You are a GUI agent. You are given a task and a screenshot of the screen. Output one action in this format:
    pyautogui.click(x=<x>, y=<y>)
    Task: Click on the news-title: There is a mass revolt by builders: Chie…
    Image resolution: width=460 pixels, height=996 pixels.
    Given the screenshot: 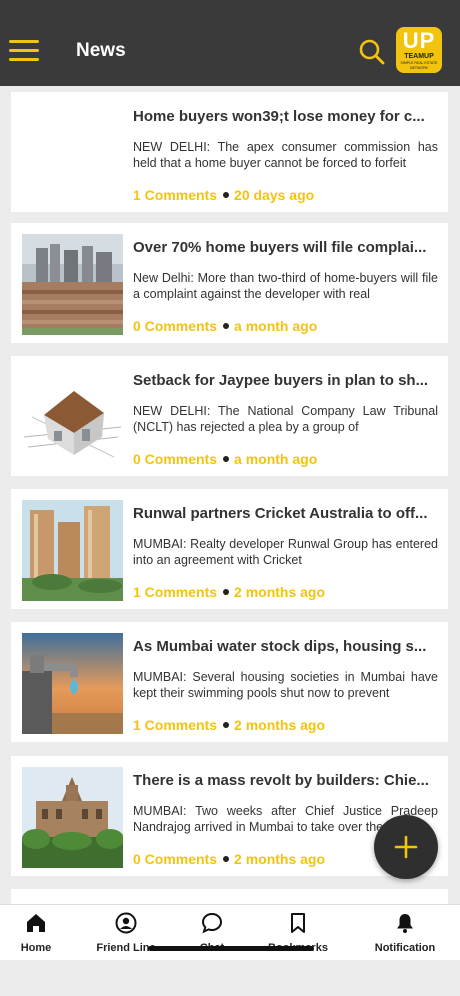 What is the action you would take?
    pyautogui.click(x=281, y=780)
    